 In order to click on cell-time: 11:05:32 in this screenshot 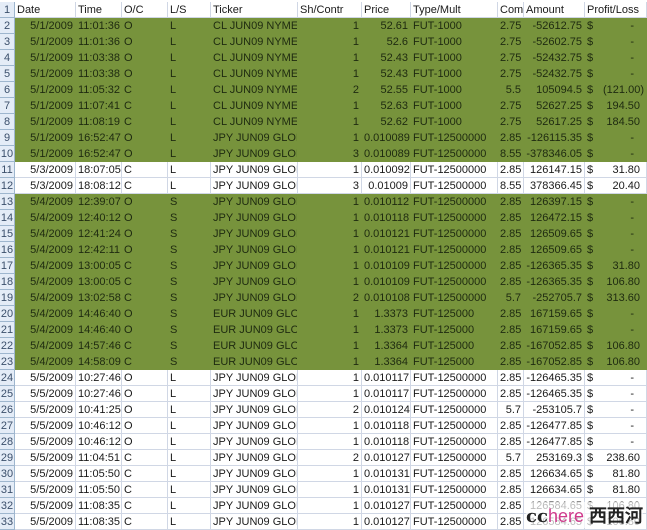, I will do `click(99, 90)`.